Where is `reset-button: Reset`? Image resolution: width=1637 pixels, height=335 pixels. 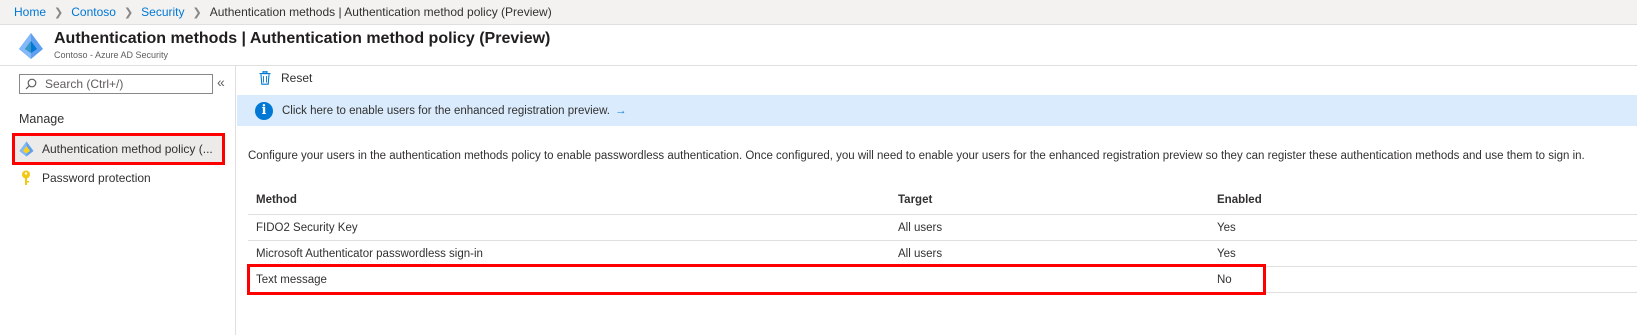
reset-button: Reset is located at coordinates (285, 78).